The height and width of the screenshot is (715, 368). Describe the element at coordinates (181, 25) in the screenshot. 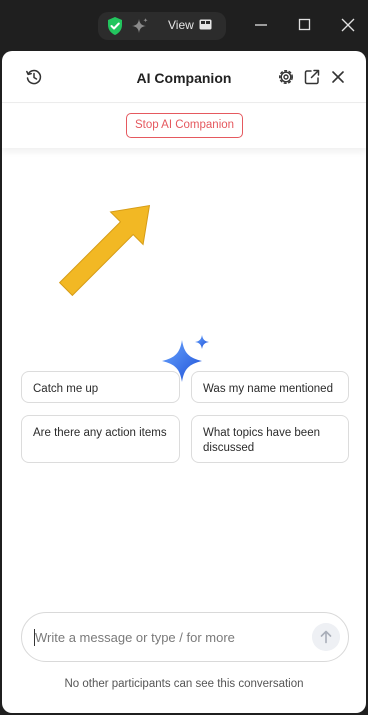

I see `view-button: View` at that location.